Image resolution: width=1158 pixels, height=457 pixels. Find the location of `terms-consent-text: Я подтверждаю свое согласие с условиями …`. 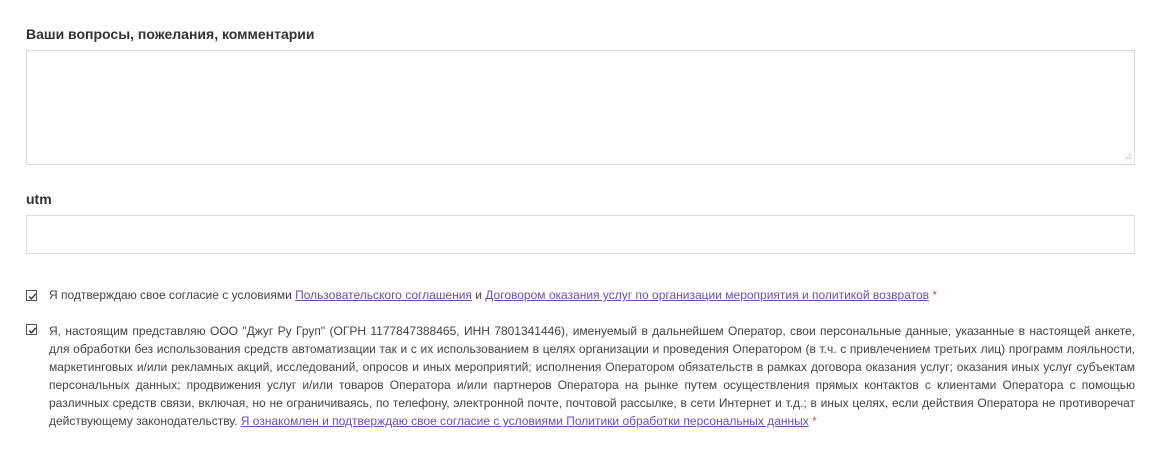

terms-consent-text: Я подтверждаю свое согласие с условиями … is located at coordinates (493, 295).